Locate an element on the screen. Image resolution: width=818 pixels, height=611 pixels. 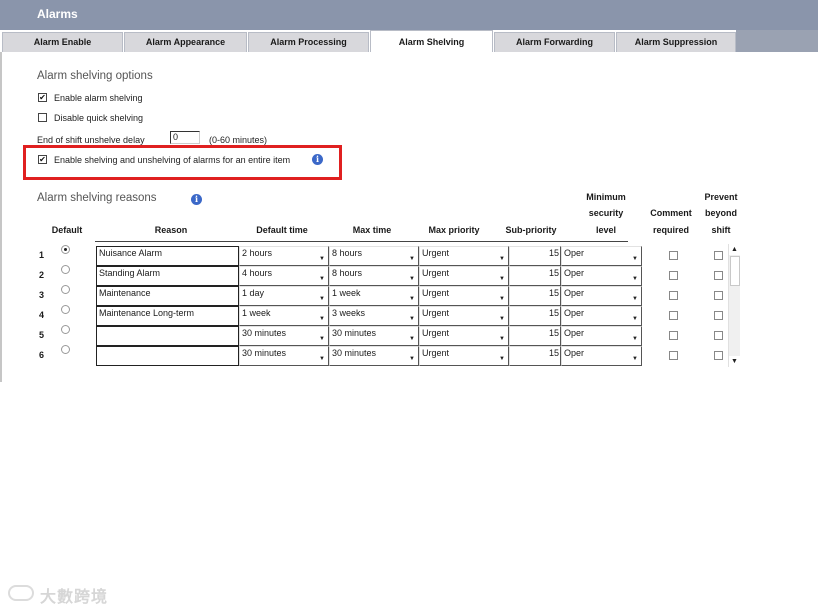
tab-alarm-suppression: Alarm Suppression is located at coordinates (676, 42).